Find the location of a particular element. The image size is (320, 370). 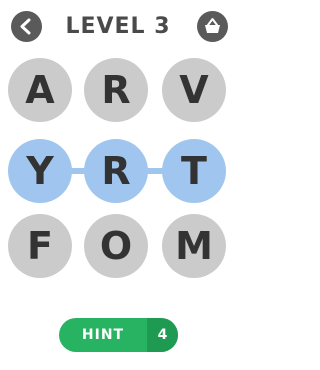

basket-icon is located at coordinates (212, 25).